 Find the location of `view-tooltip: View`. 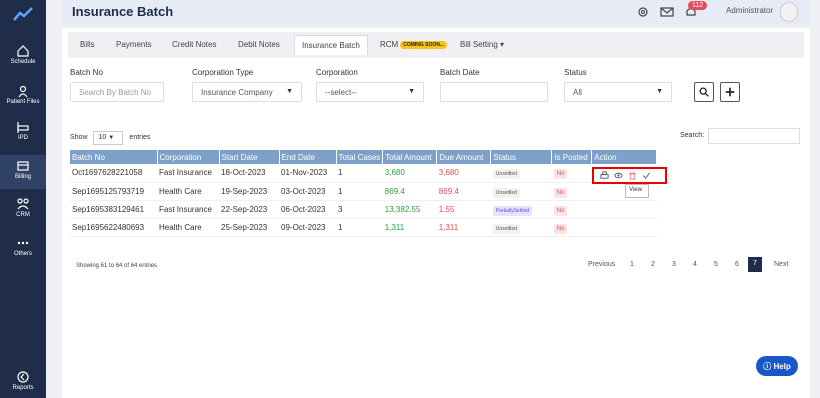

view-tooltip: View is located at coordinates (637, 191).